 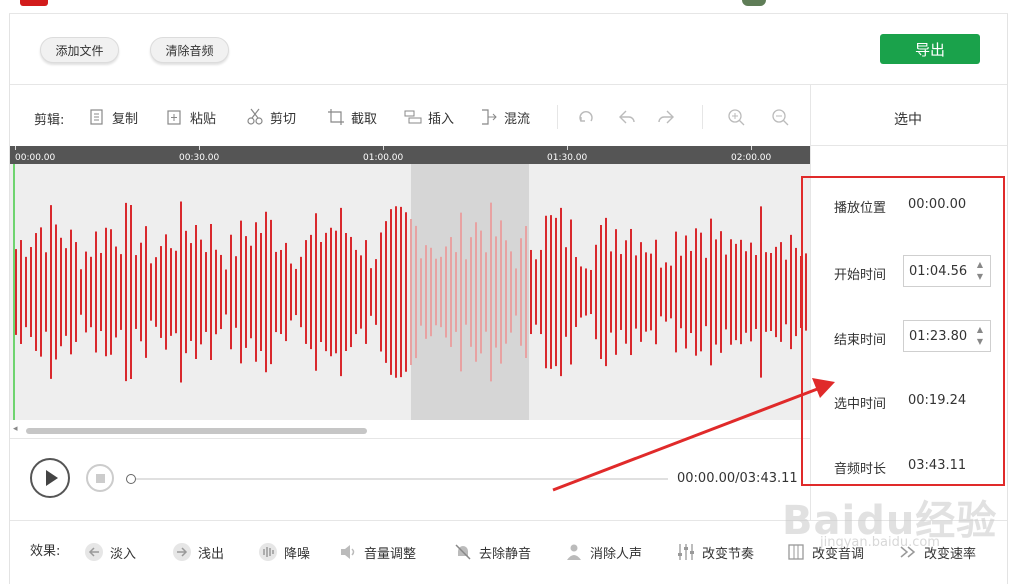 I want to click on add-file-button: 添加文件, so click(x=79, y=50).